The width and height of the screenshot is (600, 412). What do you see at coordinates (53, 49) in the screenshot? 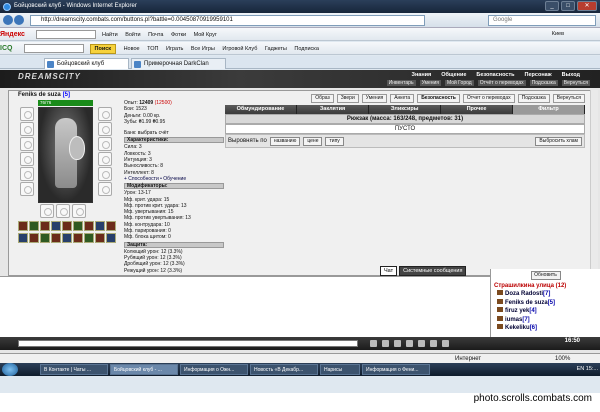
I see `icq-search-input` at bounding box center [53, 49].